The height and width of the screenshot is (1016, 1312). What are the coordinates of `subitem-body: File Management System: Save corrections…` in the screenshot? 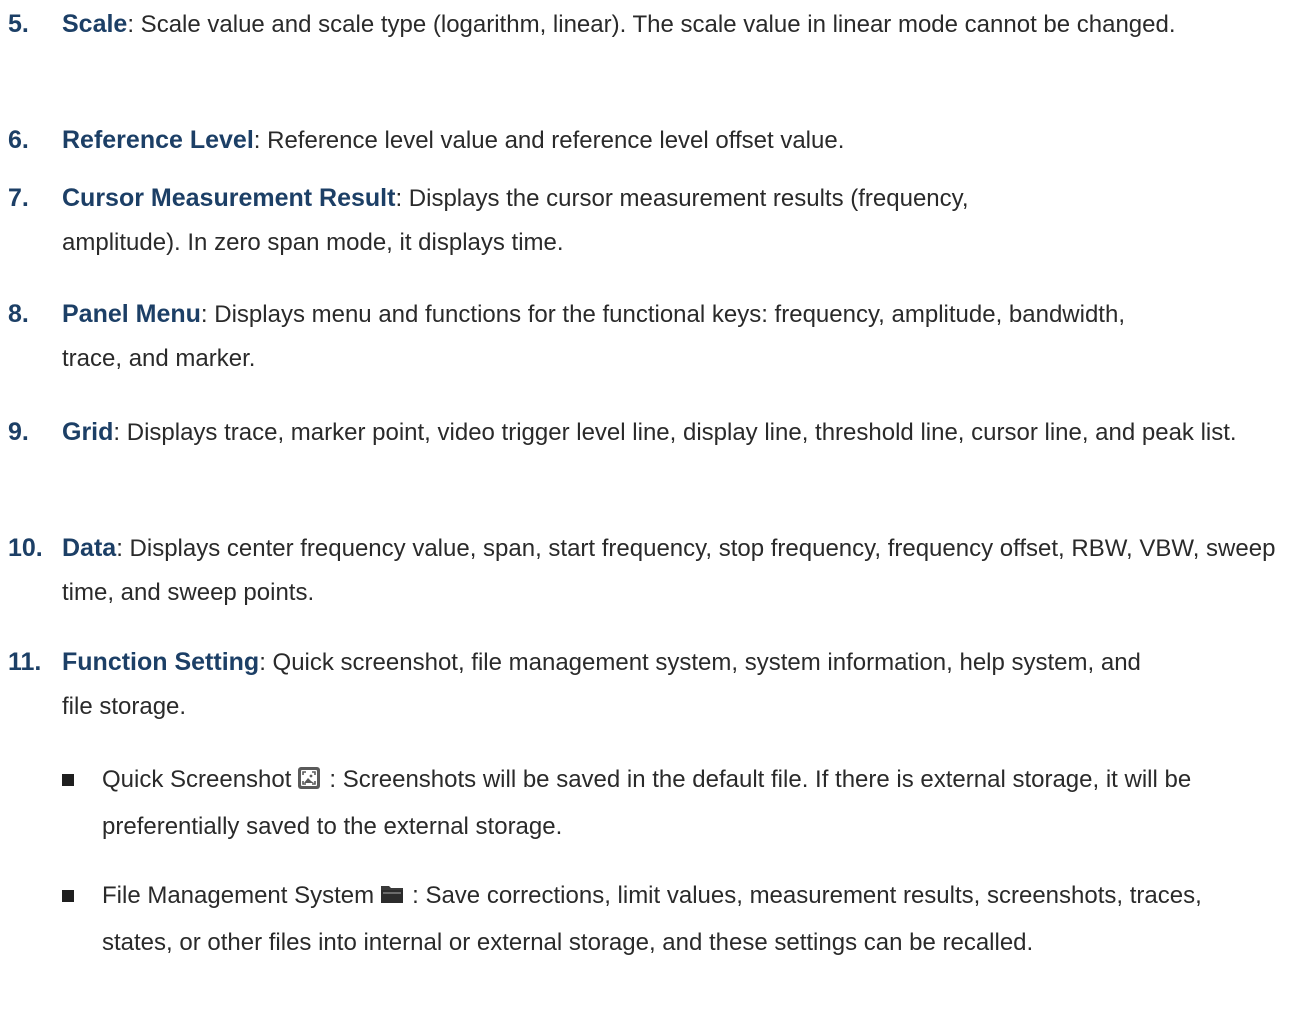 It's located at (682, 919).